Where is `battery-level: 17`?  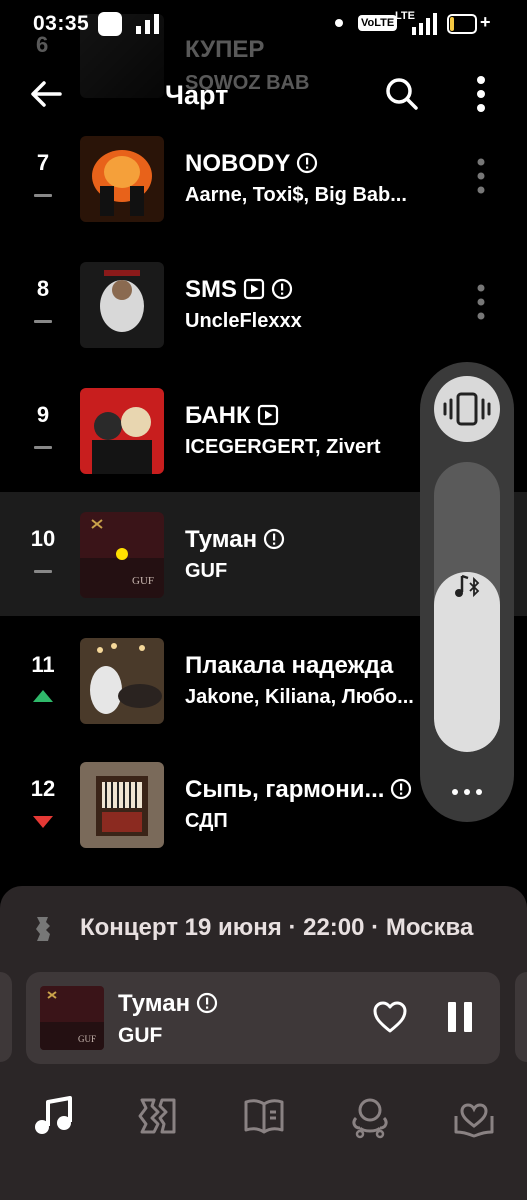 battery-level: 17 is located at coordinates (462, 23).